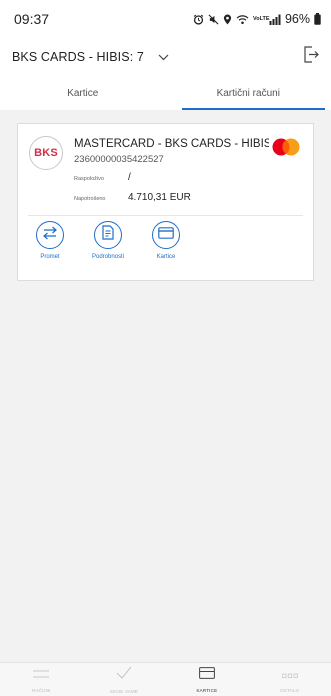  Describe the element at coordinates (90, 199) in the screenshot. I see `spent-label: Napotrošeno` at that location.